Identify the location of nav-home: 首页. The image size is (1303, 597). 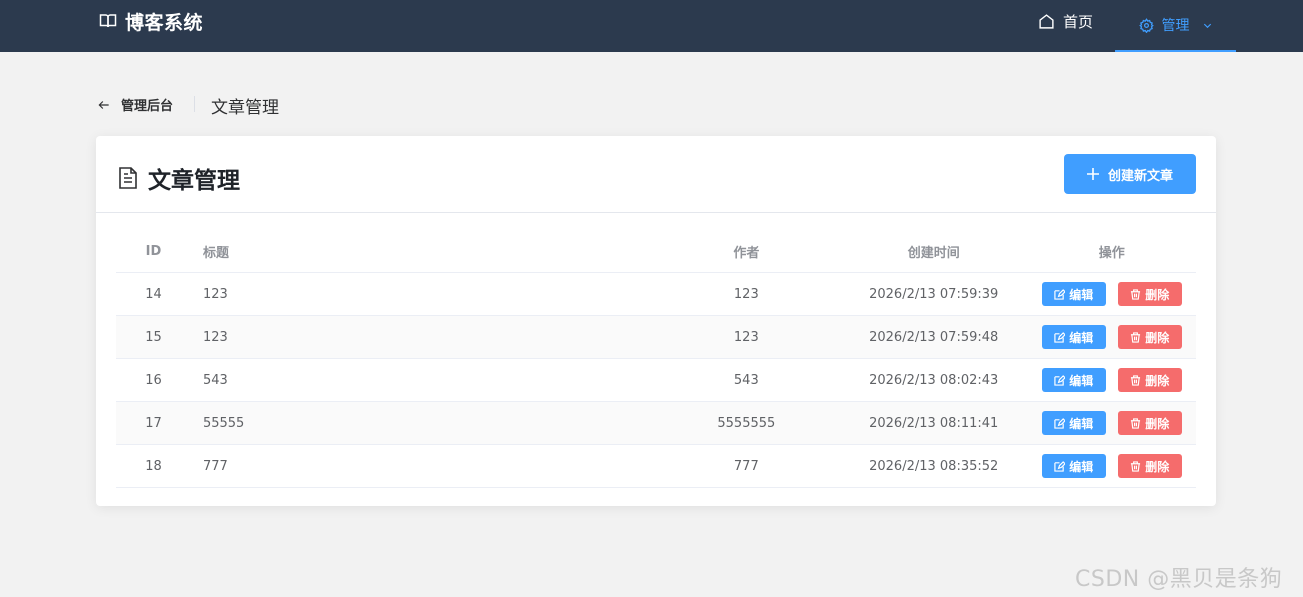
(1065, 21).